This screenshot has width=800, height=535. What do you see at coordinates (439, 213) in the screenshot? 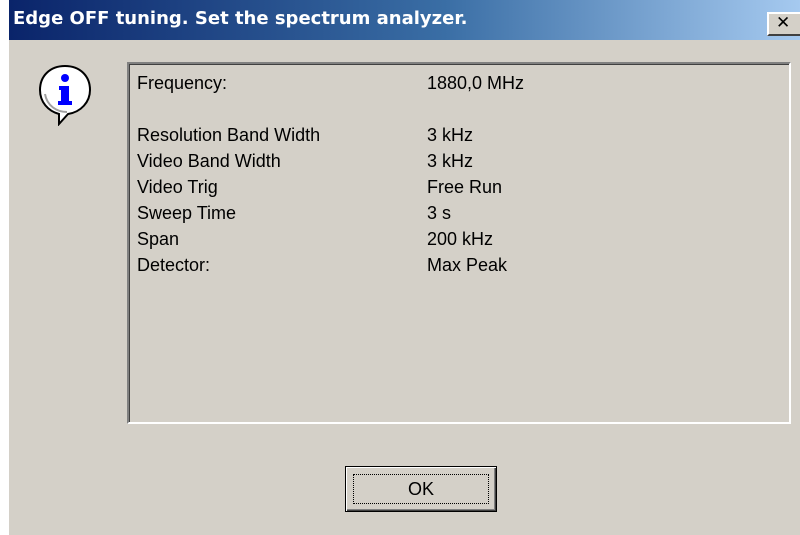
I see `setting-value: 3 s` at bounding box center [439, 213].